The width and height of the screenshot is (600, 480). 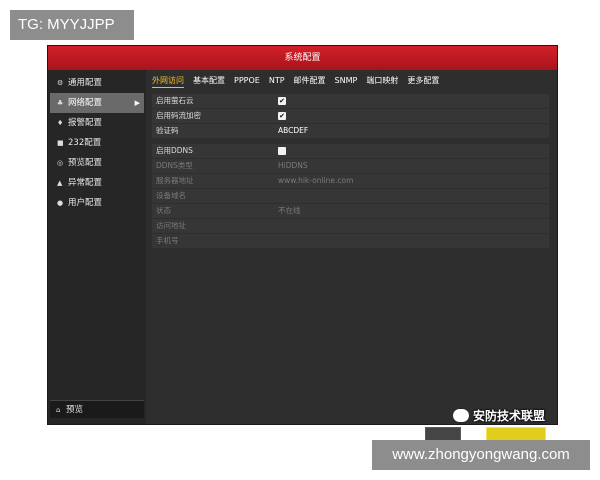 I want to click on row-server-address: 服务器地址 www.hik-online.com, so click(x=350, y=181).